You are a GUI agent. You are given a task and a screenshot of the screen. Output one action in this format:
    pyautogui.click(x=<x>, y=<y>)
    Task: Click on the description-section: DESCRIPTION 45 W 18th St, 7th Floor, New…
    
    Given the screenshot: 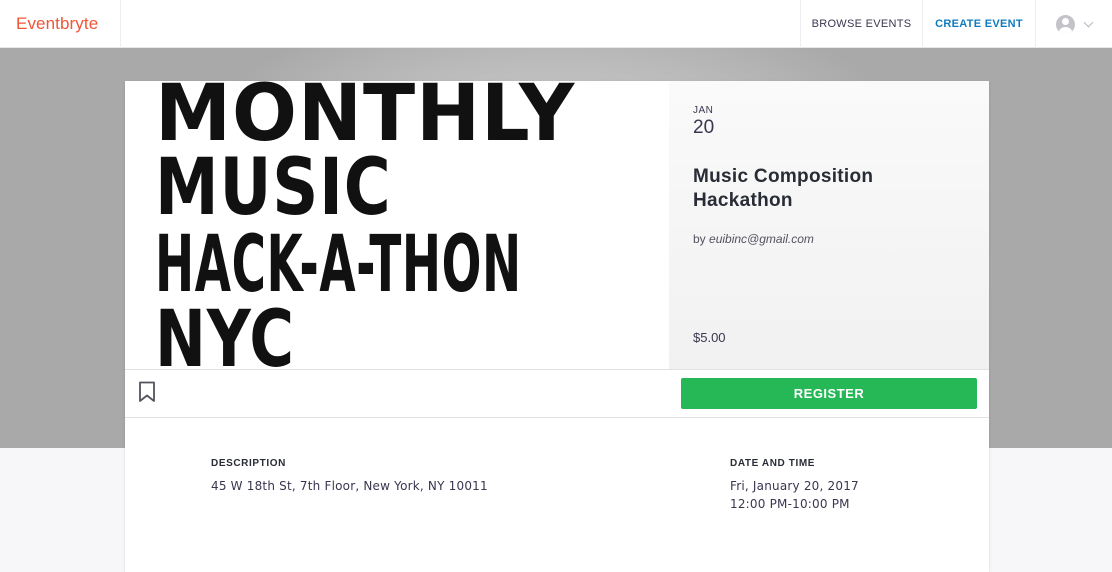 What is the action you would take?
    pyautogui.click(x=349, y=476)
    